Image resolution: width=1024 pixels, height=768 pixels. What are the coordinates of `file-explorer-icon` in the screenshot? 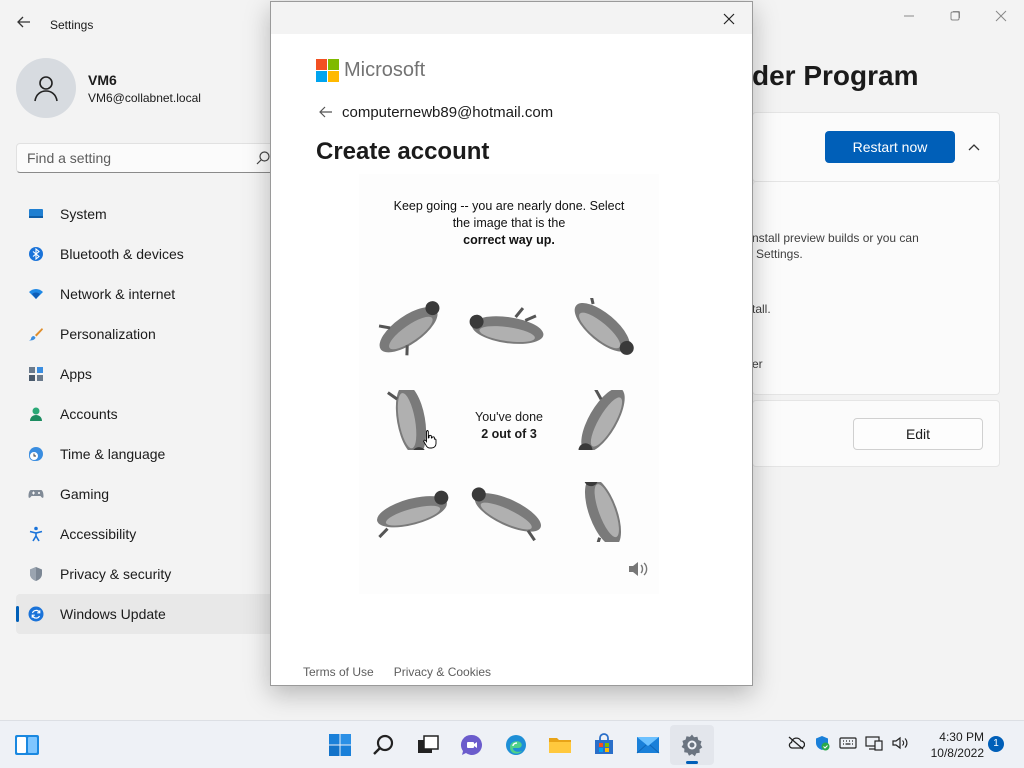 It's located at (560, 745).